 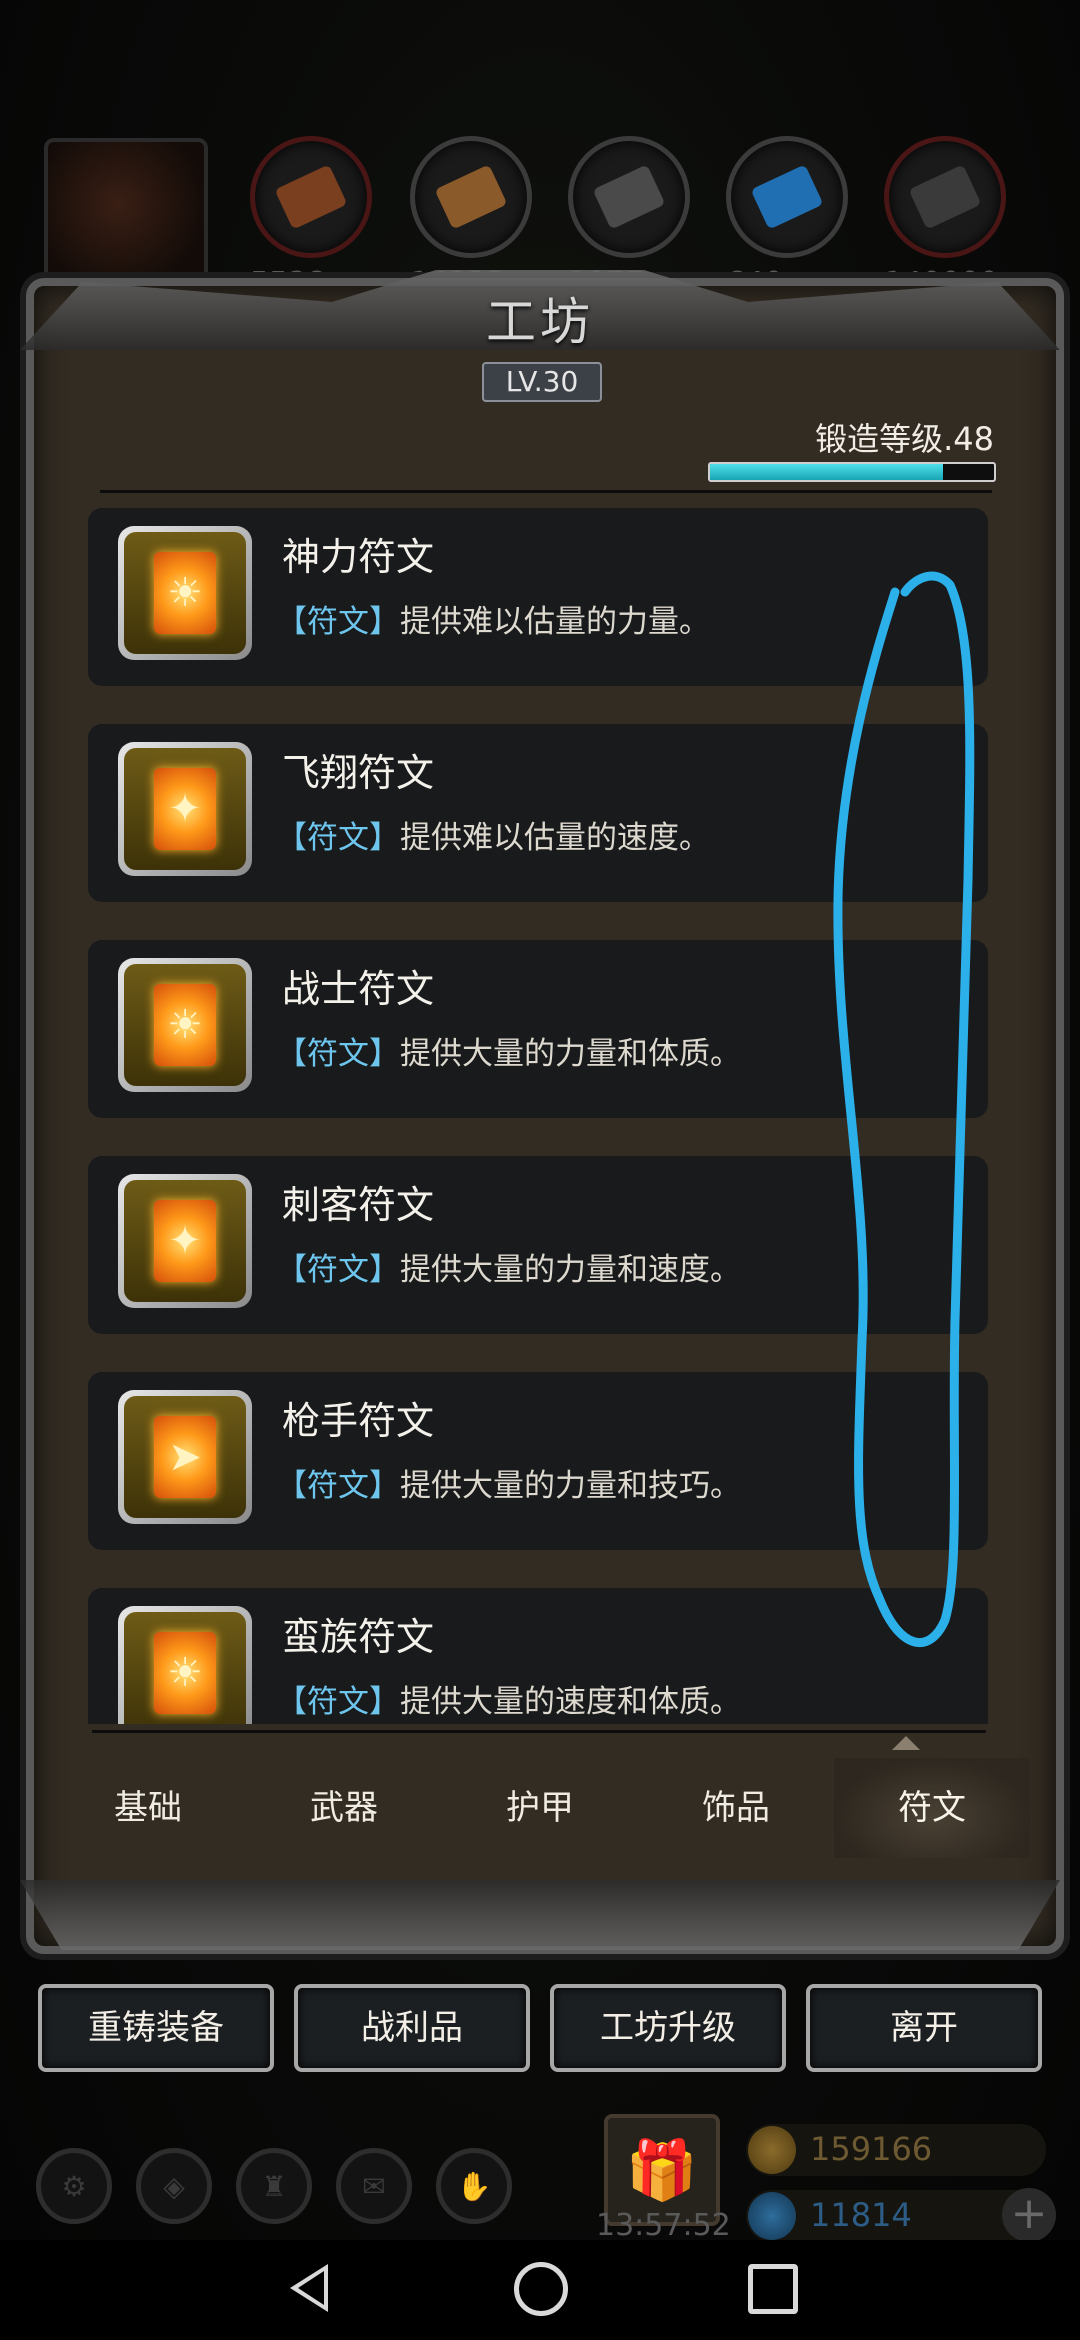 What do you see at coordinates (538, 597) in the screenshot?
I see `list-item: ☀ 神力符文 【符文】提供难以估量的力量。` at bounding box center [538, 597].